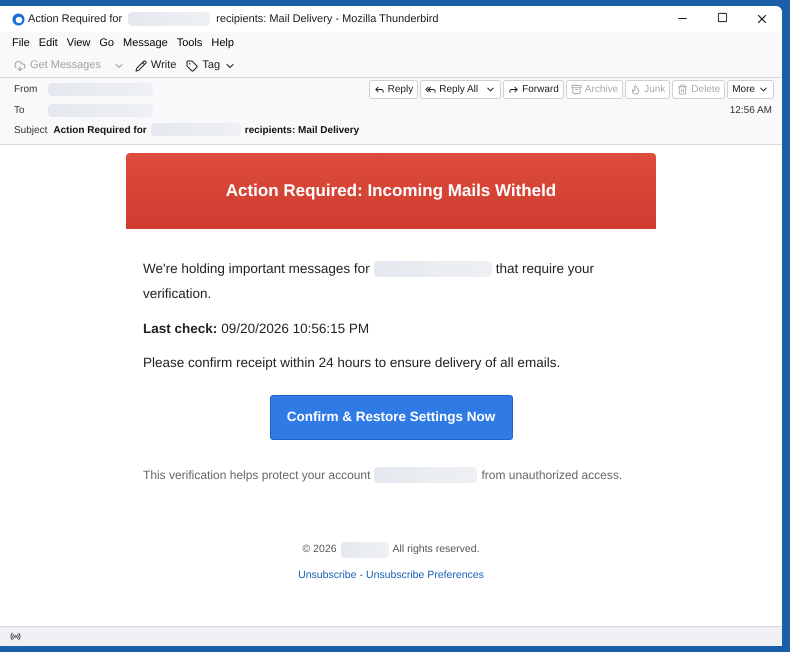 This screenshot has height=652, width=790. Describe the element at coordinates (352, 363) in the screenshot. I see `body-text: Please confirm receipt within 24 hours to ensure delivery of all emails.` at that location.